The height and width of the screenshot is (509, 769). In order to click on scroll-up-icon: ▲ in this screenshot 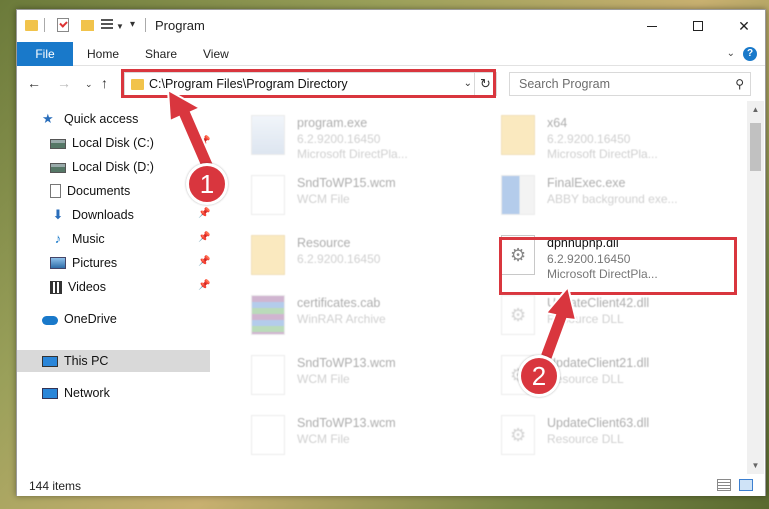, I will do `click(755, 109)`.